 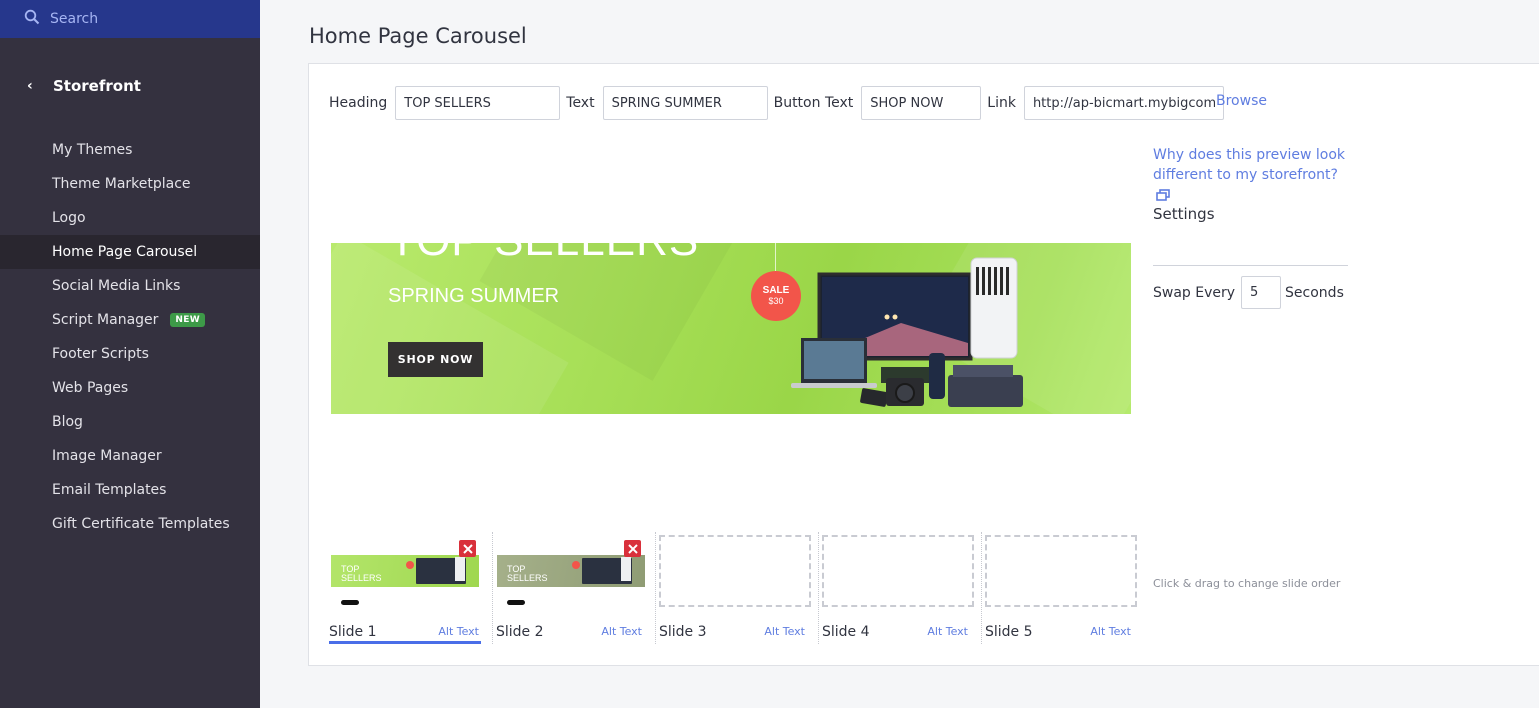 I want to click on sidebar-item-my-themes: My Themes, so click(x=130, y=150).